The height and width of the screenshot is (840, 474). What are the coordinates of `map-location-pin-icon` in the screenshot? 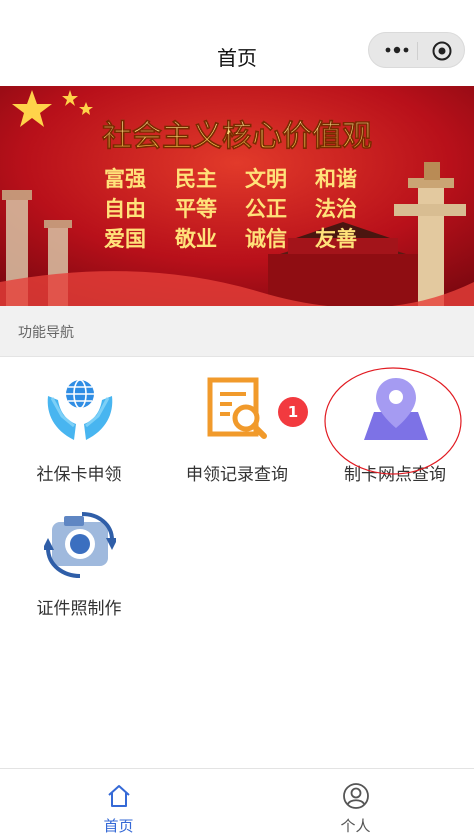 It's located at (396, 409).